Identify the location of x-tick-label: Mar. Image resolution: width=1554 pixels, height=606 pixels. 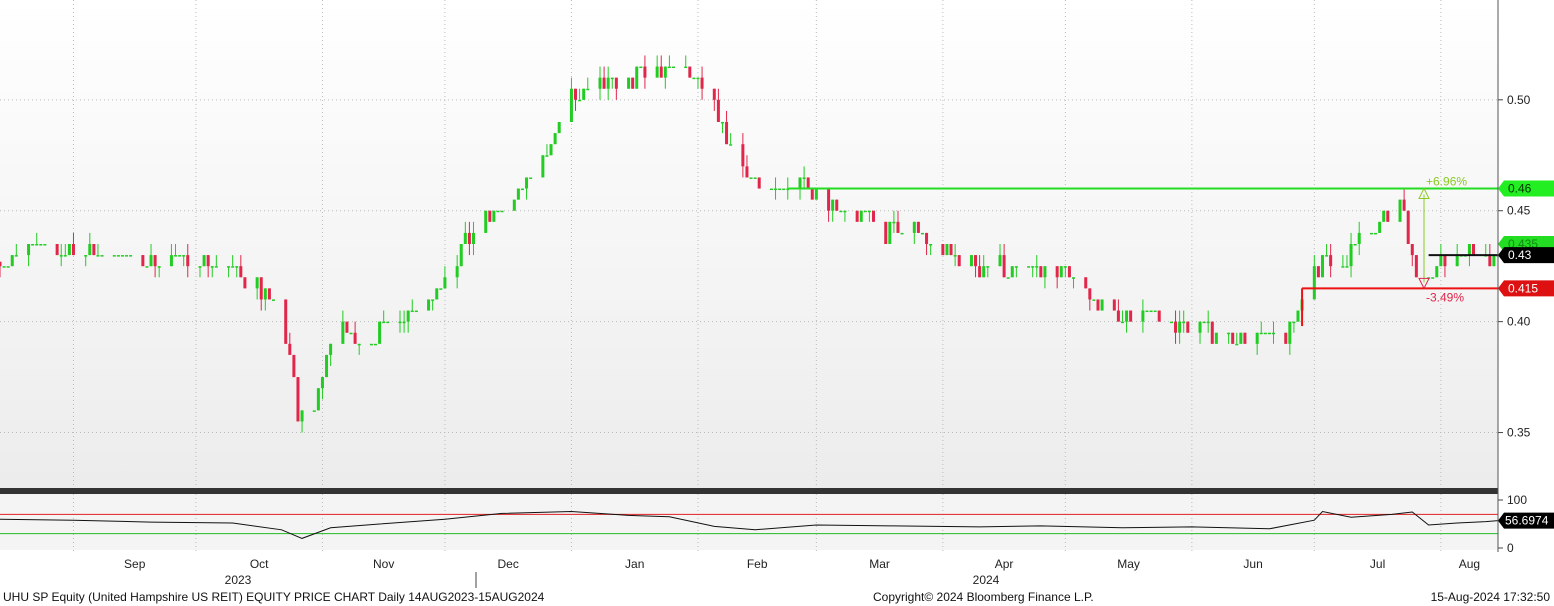
(879, 564).